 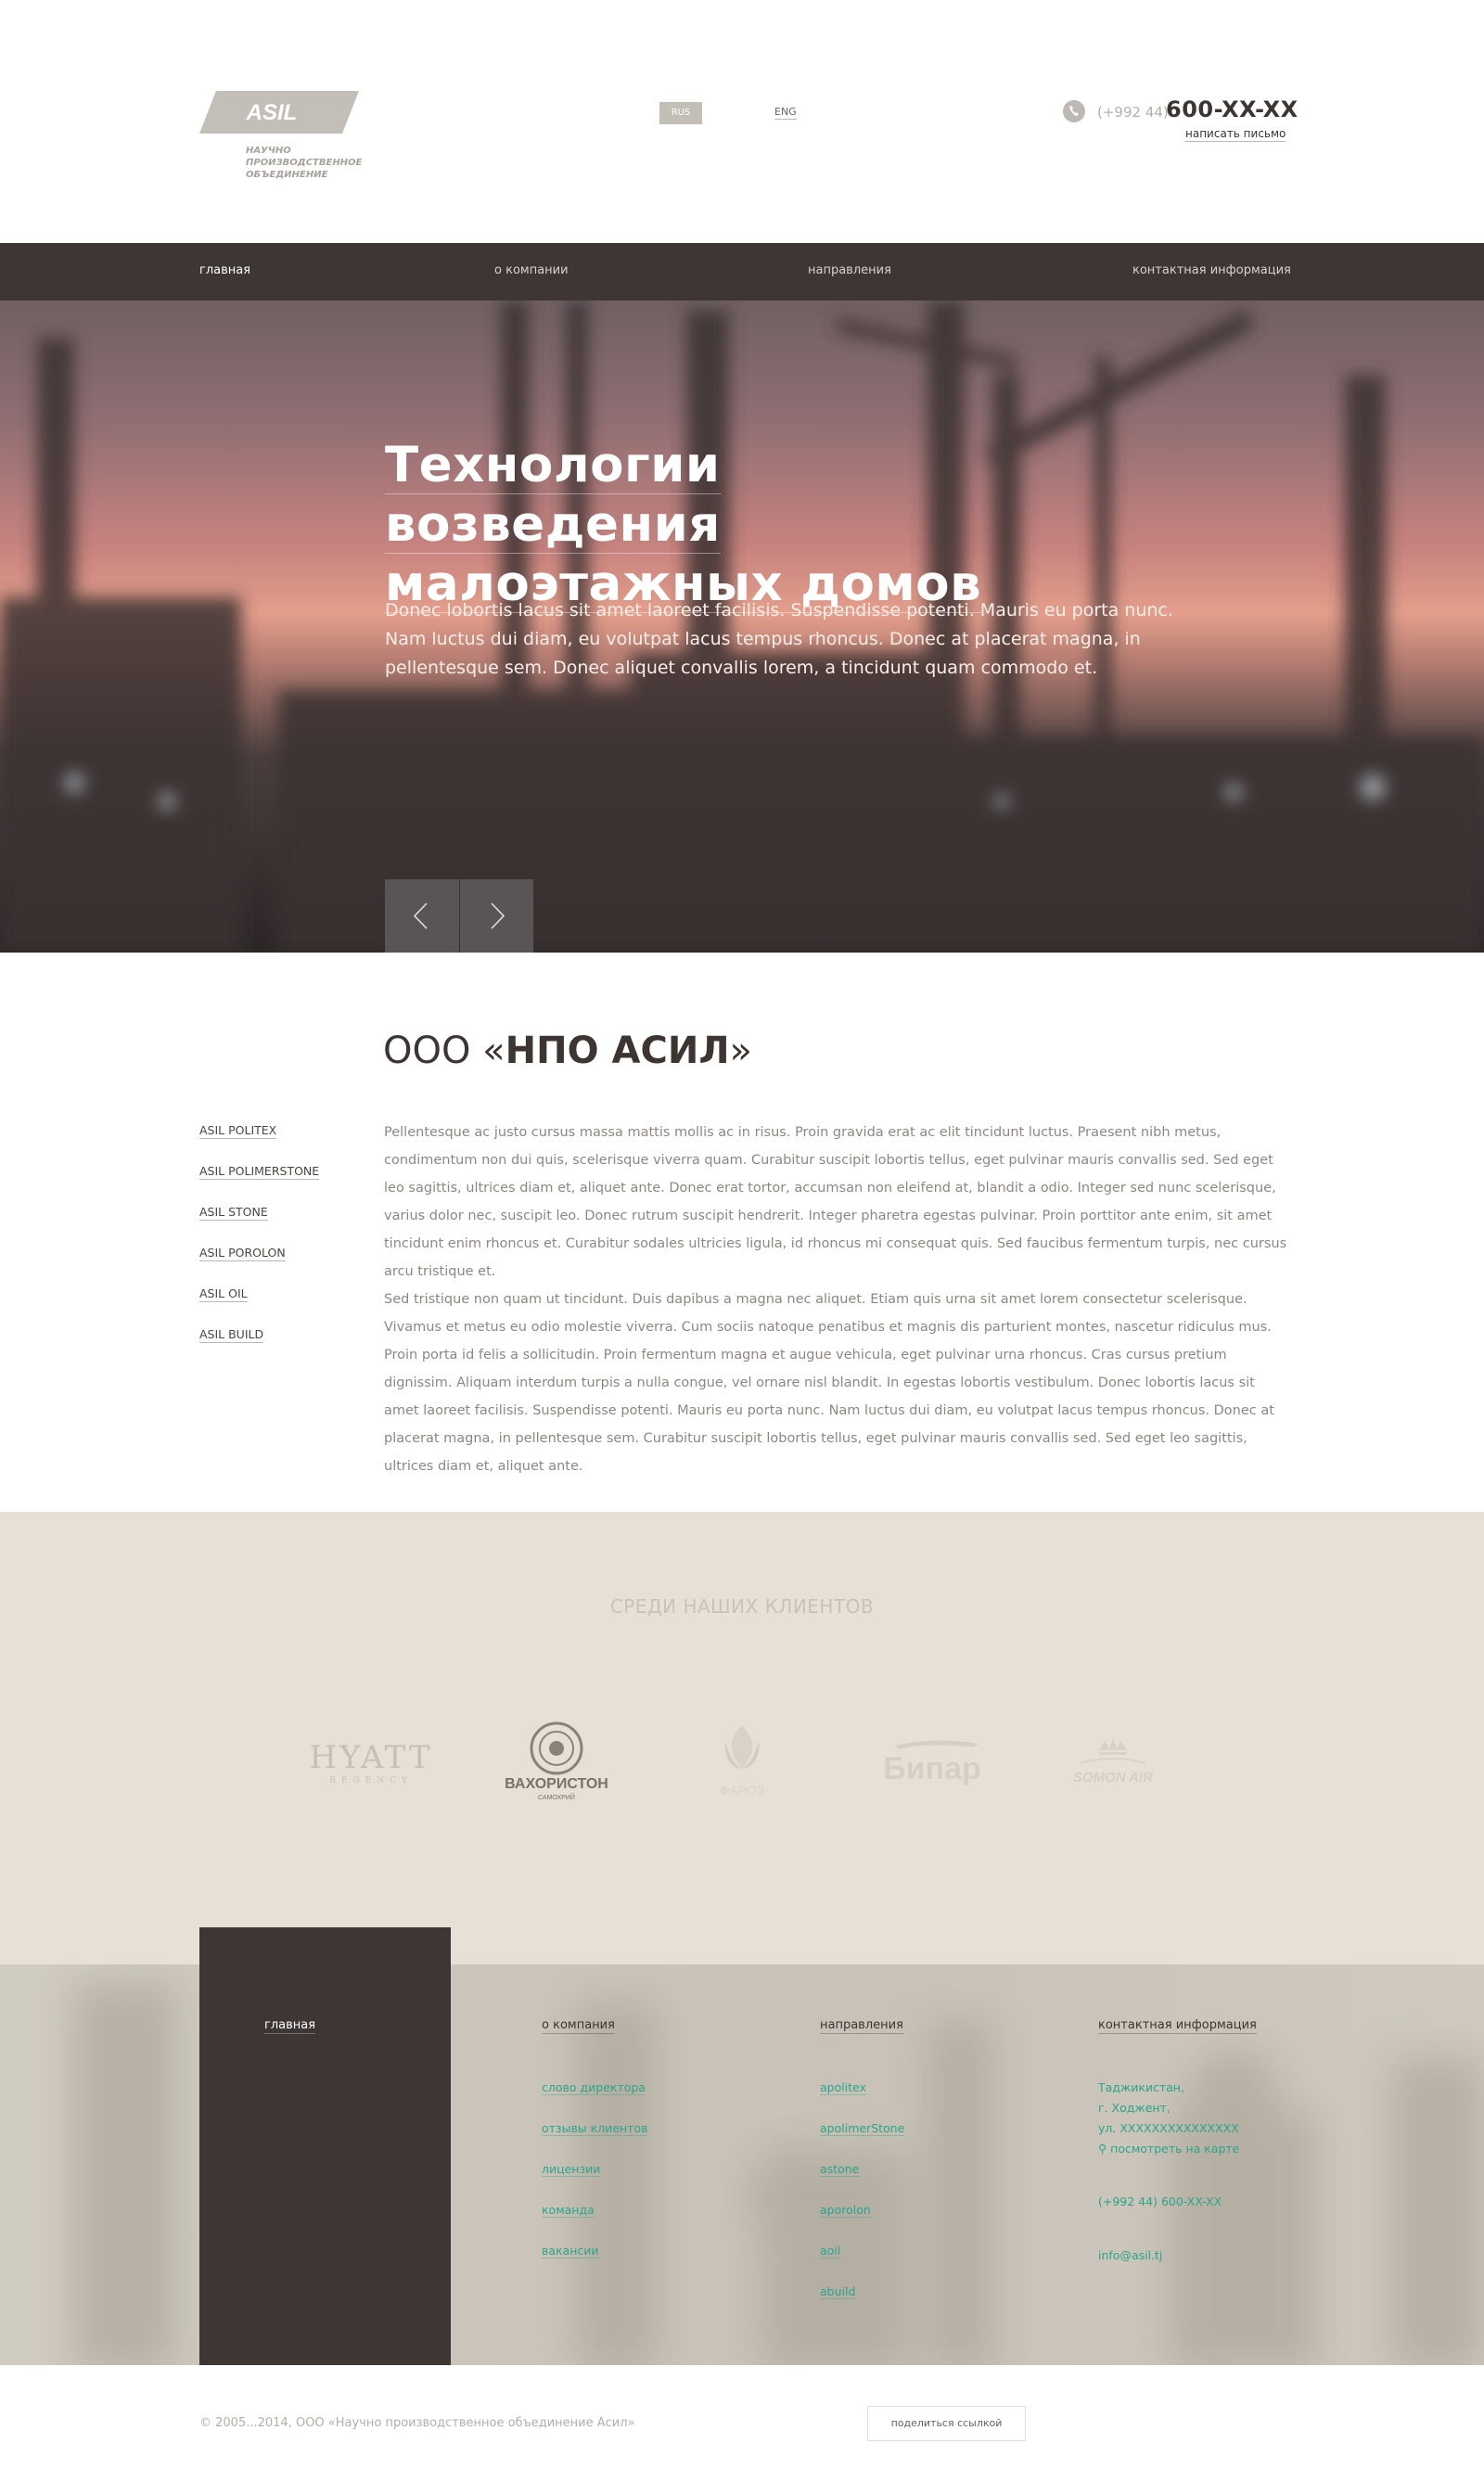 What do you see at coordinates (578, 2026) in the screenshot?
I see `footer-company-title: о компания` at bounding box center [578, 2026].